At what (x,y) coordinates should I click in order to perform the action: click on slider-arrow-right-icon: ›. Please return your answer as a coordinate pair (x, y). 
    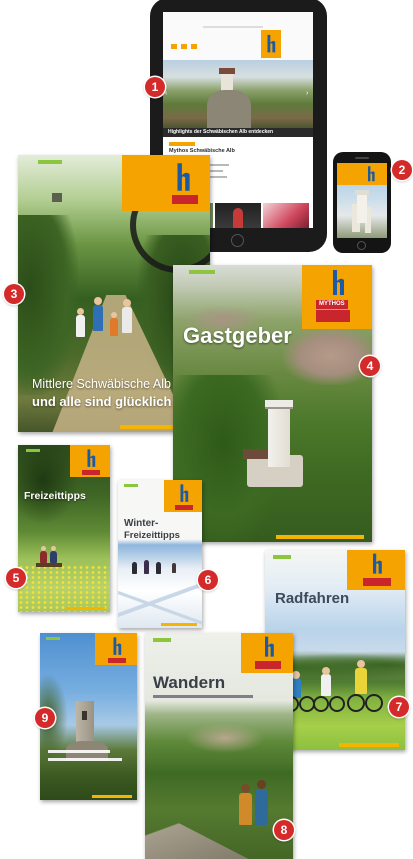
    Looking at the image, I should click on (307, 93).